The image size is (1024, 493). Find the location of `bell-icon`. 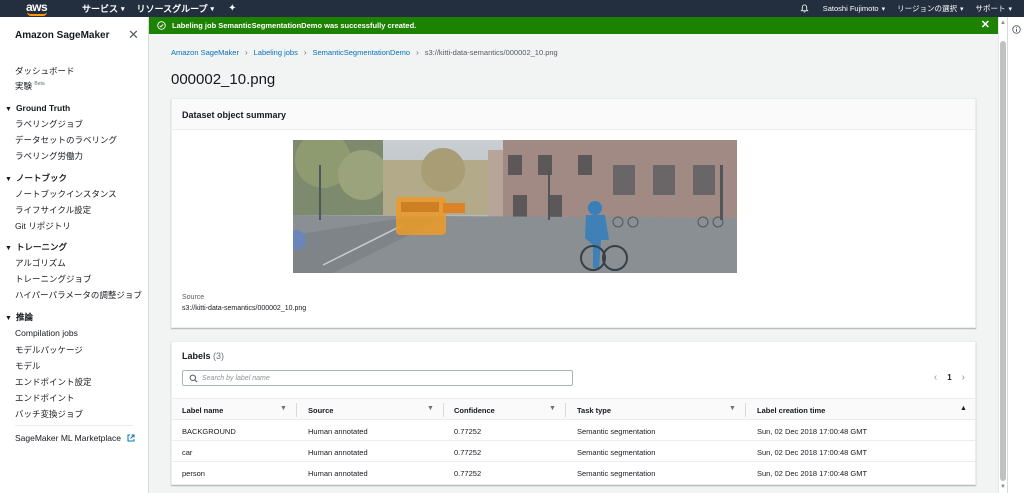

bell-icon is located at coordinates (804, 8).